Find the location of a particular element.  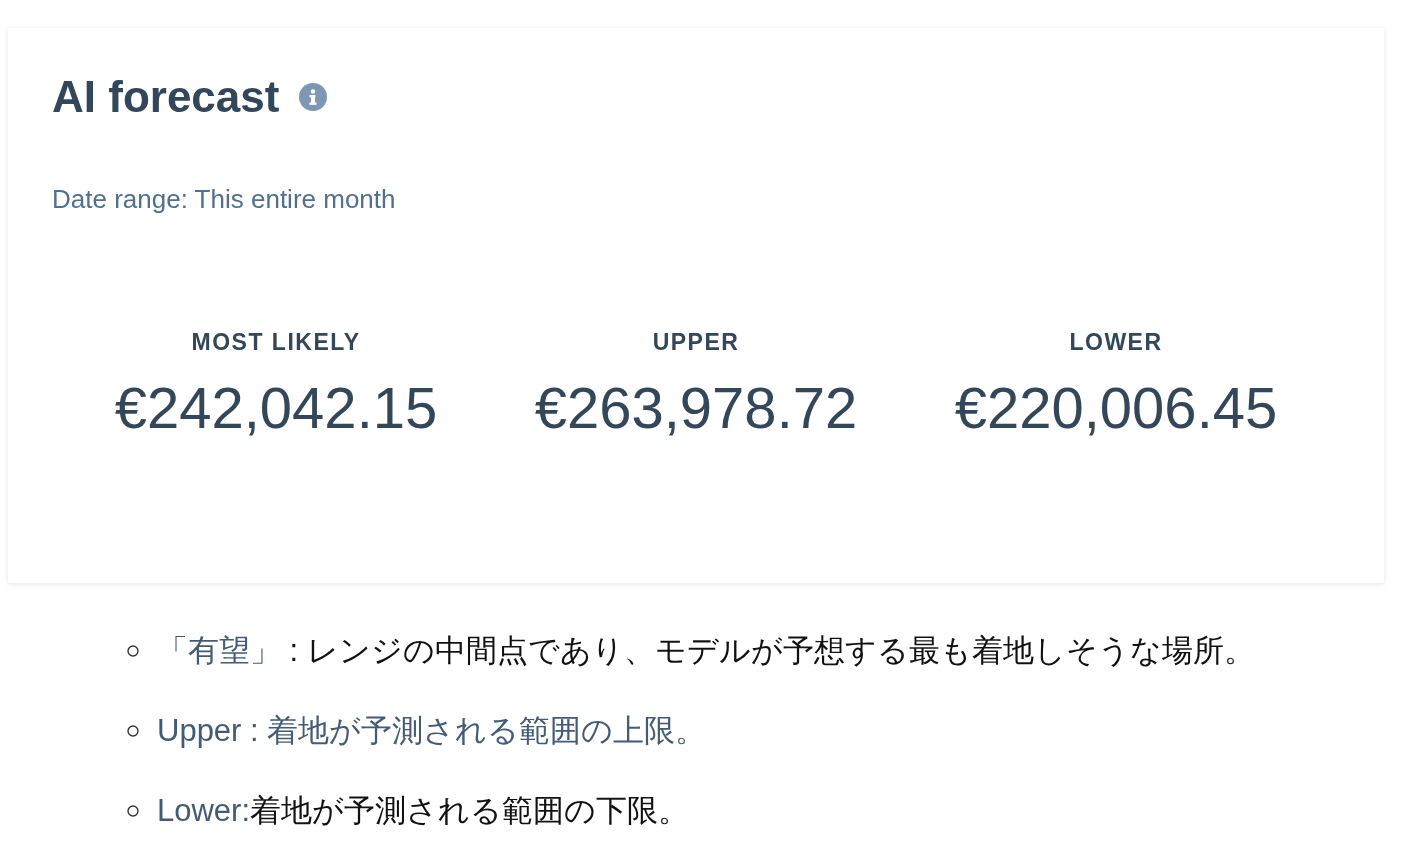

stat-label: LOWER is located at coordinates (1116, 343).